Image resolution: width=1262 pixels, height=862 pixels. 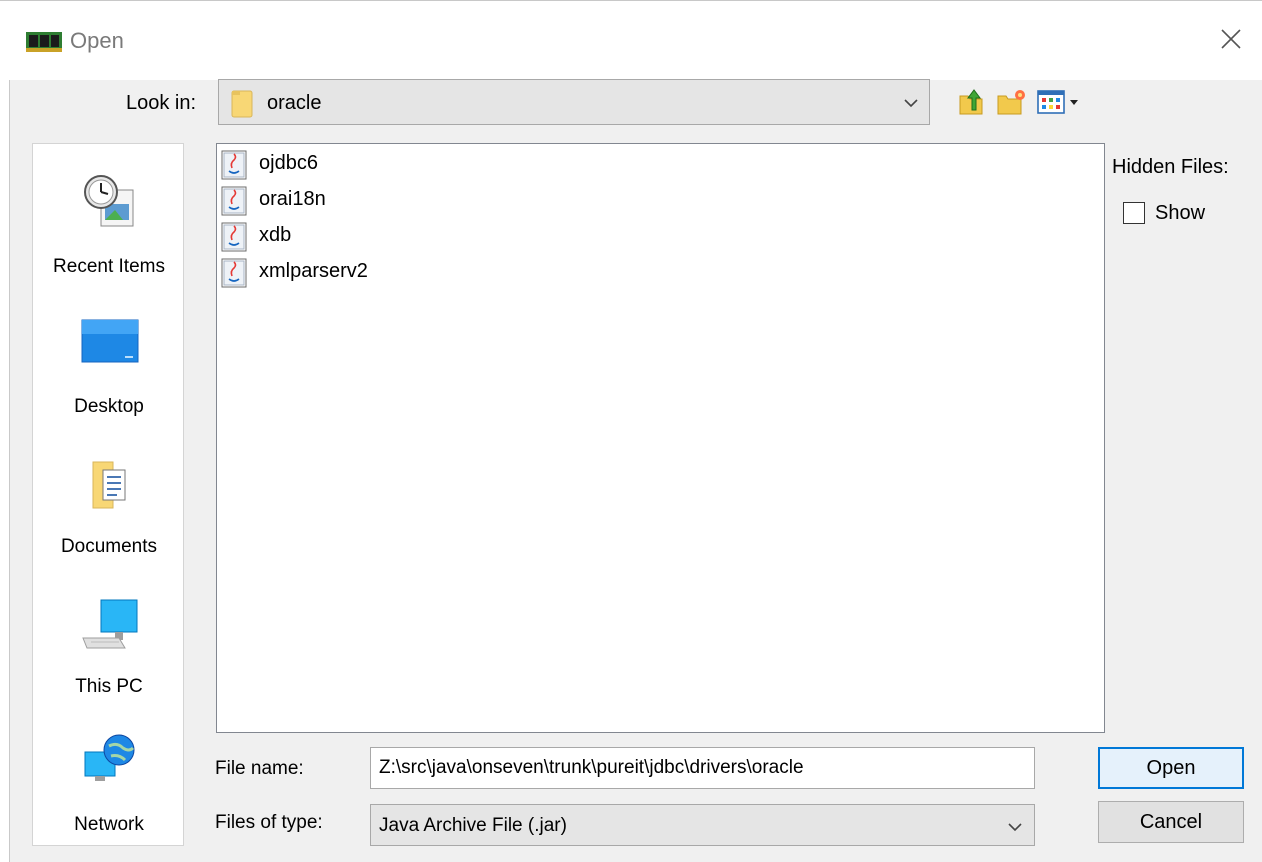 I want to click on up-one-level-icon, so click(x=970, y=102).